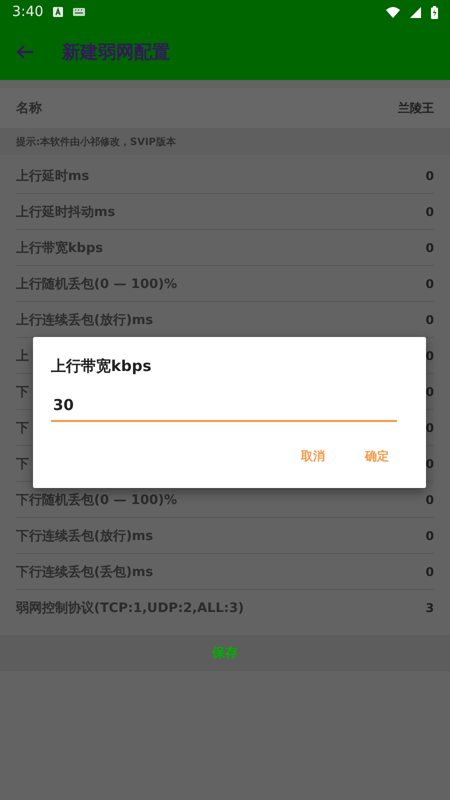 This screenshot has height=800, width=450. Describe the element at coordinates (313, 456) in the screenshot. I see `dialog-button: 取消` at that location.